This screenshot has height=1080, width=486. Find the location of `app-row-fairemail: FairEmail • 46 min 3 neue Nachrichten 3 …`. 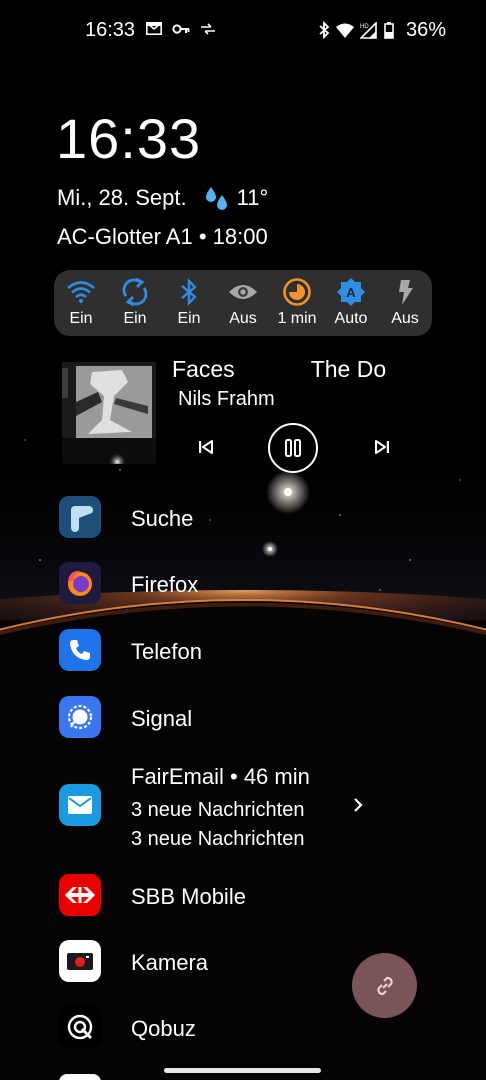

app-row-fairemail: FairEmail • 46 min 3 neue Nachrichten 3 … is located at coordinates (243, 808).